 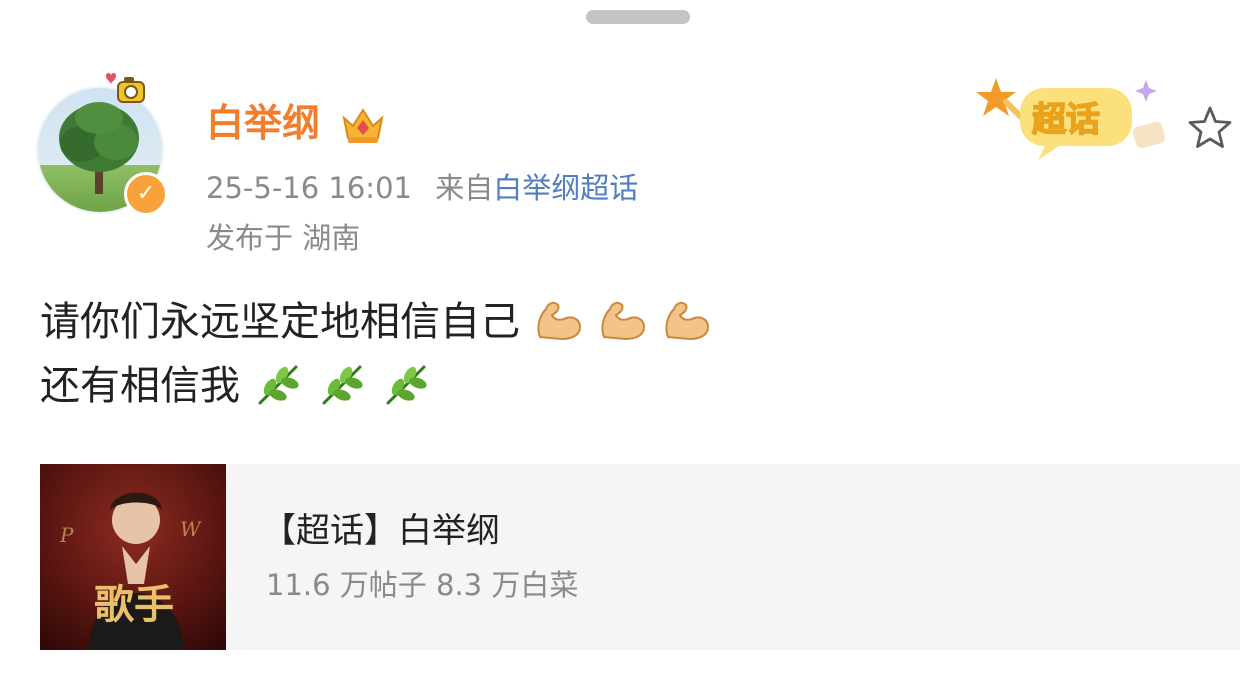 I want to click on supertopic-card-stats: 11.6 万帖子 8.3 万白菜, so click(x=422, y=585).